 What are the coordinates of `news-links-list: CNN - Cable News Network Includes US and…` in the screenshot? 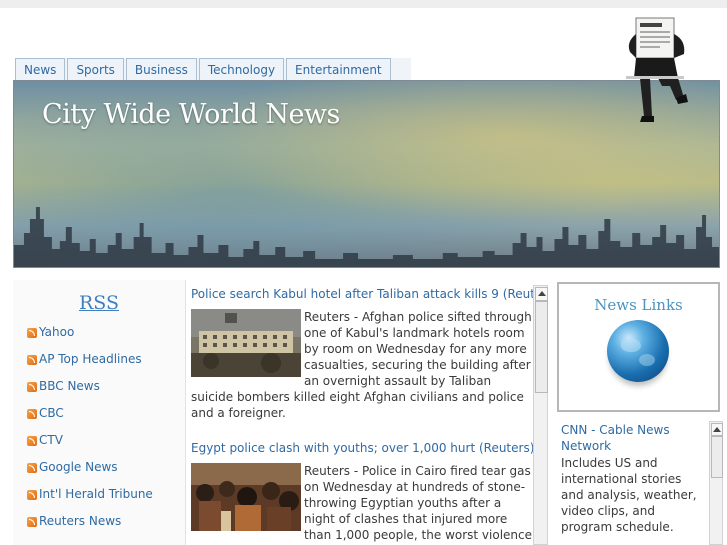 It's located at (630, 478).